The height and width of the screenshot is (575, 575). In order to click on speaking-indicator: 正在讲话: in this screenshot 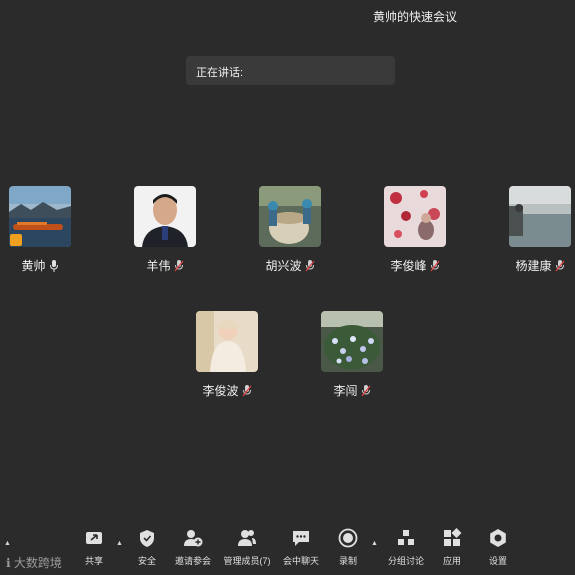, I will do `click(290, 70)`.